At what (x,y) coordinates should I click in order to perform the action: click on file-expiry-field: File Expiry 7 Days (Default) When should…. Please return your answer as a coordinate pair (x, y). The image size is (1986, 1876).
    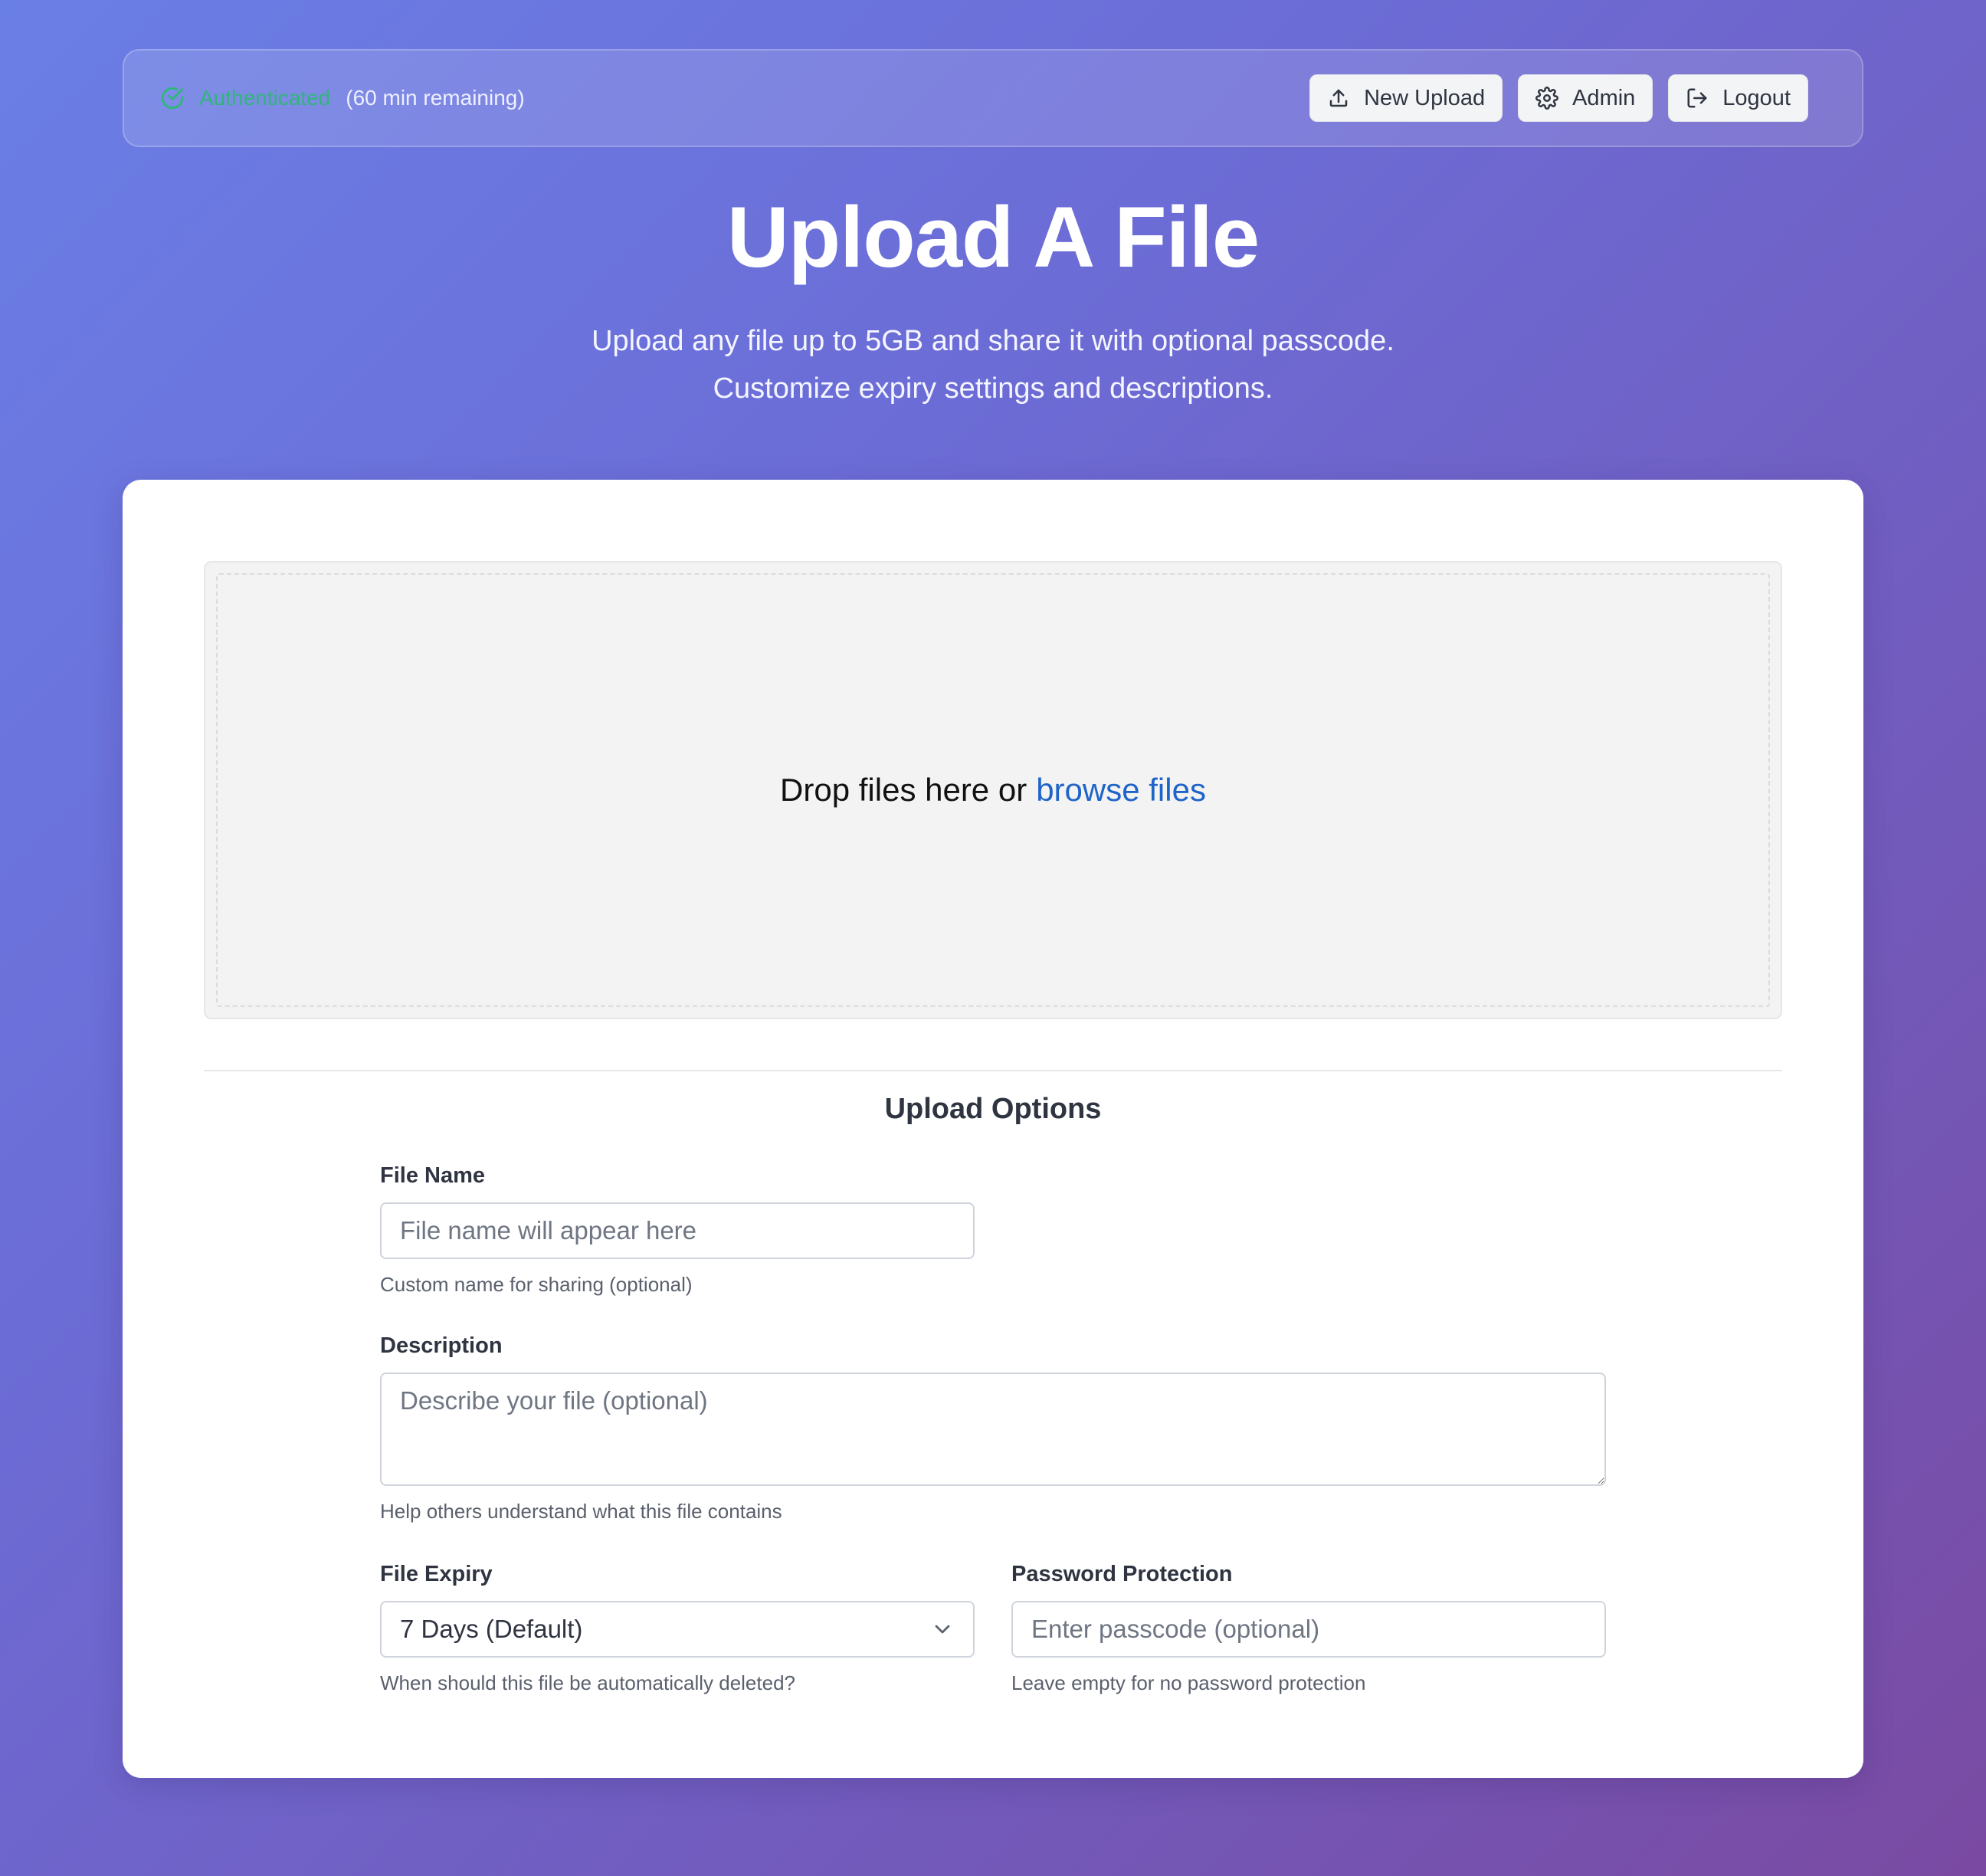
    Looking at the image, I should click on (677, 1629).